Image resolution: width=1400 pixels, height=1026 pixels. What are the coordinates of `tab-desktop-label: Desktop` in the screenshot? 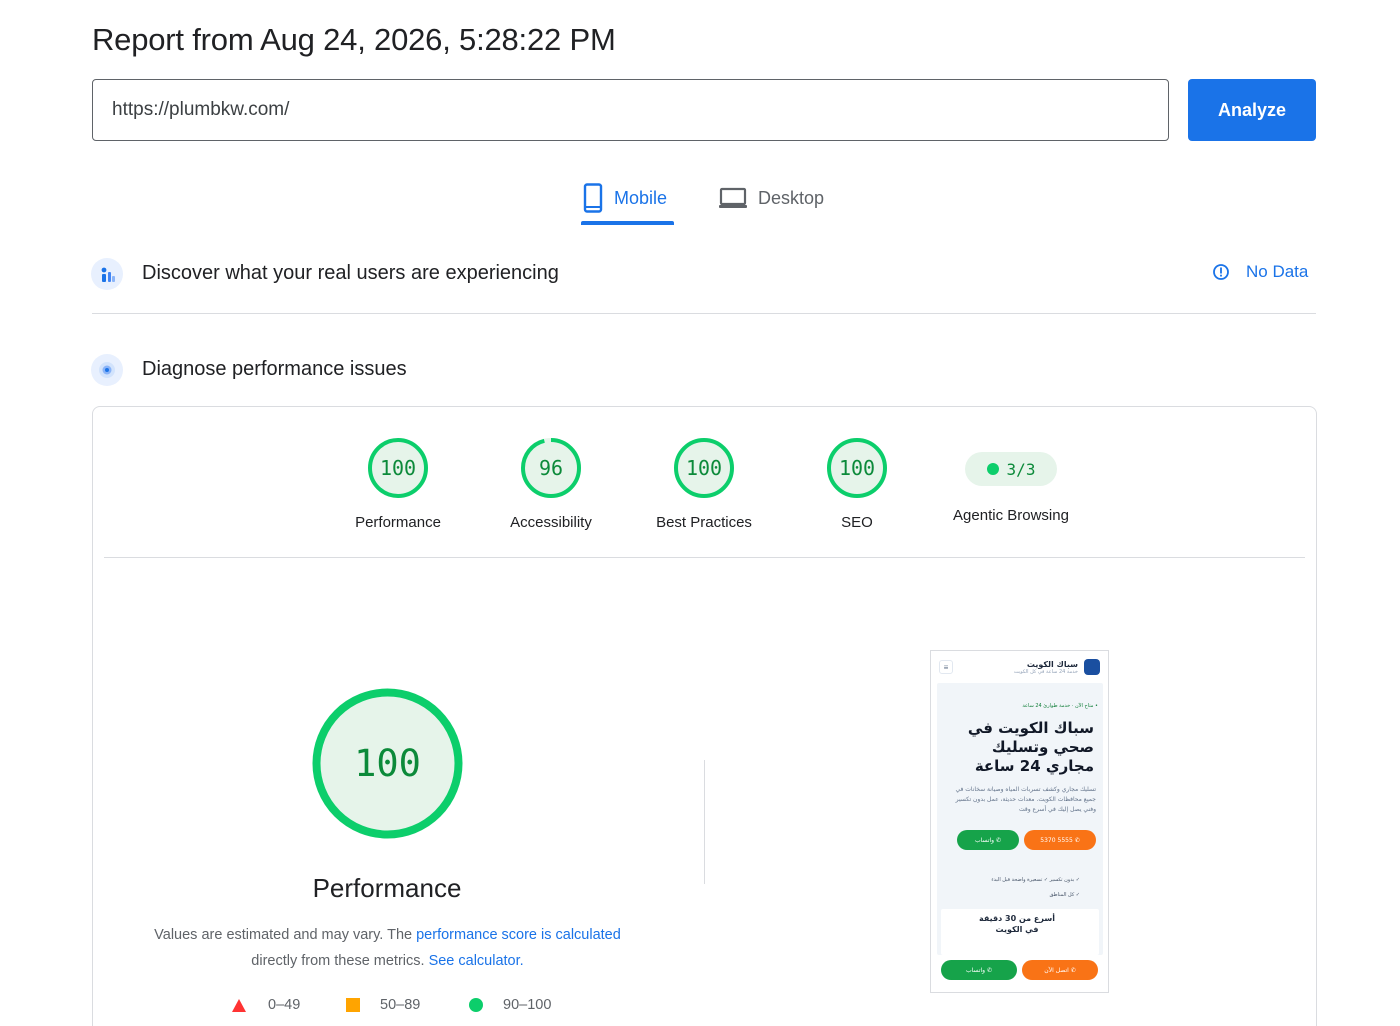 It's located at (791, 197).